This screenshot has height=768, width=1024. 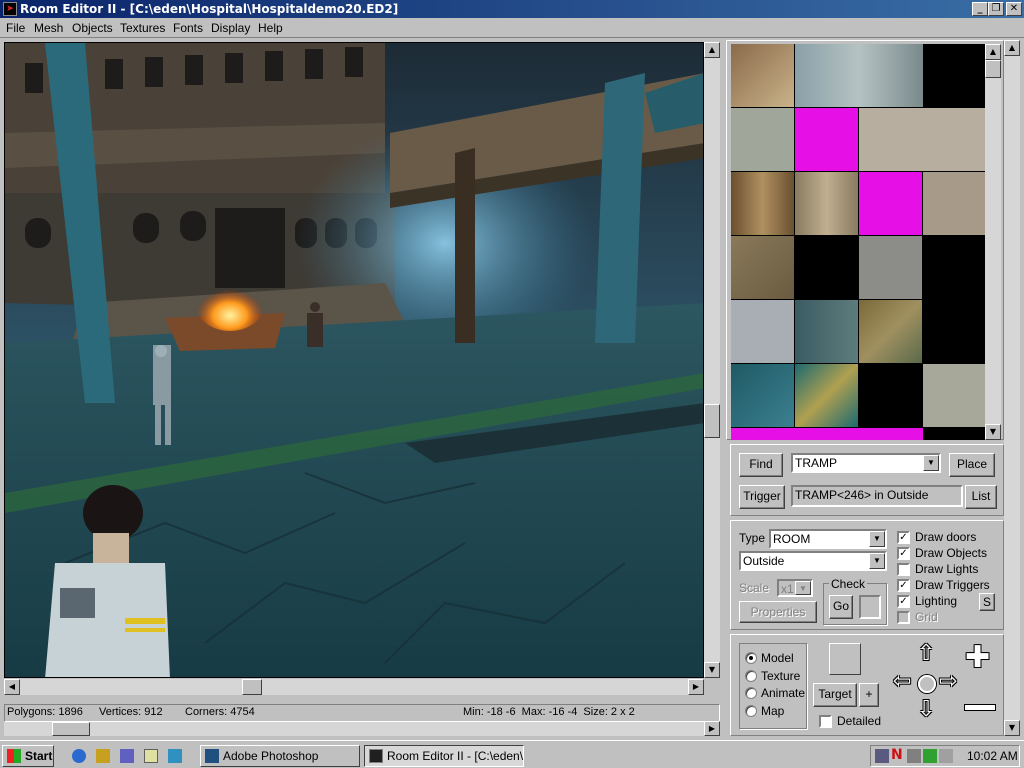 What do you see at coordinates (751, 676) in the screenshot?
I see `texture-radio` at bounding box center [751, 676].